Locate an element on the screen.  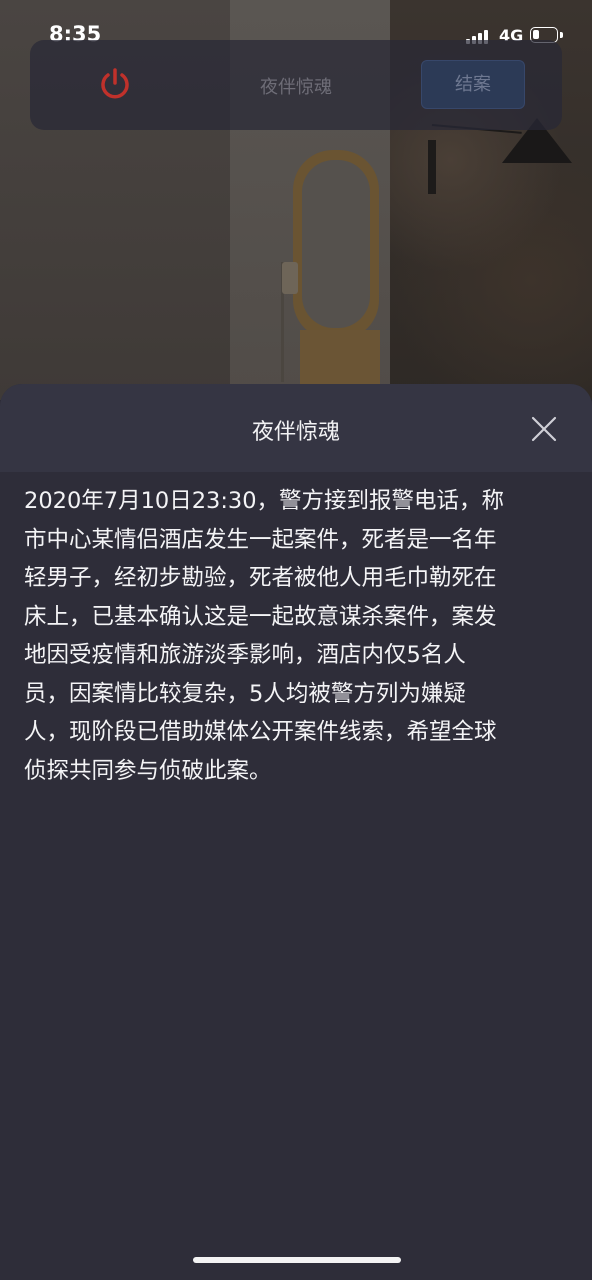
battery-tip is located at coordinates (561, 35).